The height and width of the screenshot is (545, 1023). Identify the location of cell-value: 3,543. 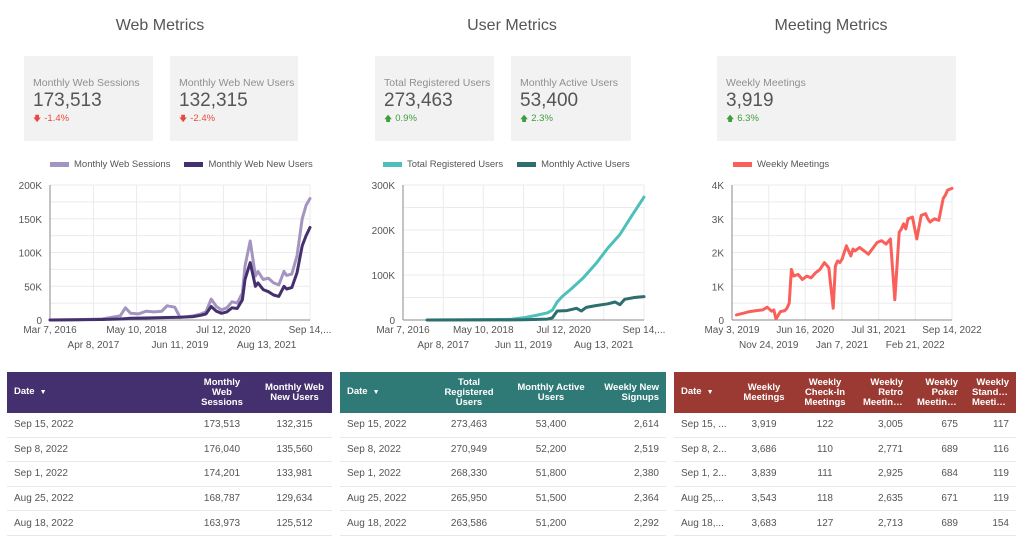
(764, 499).